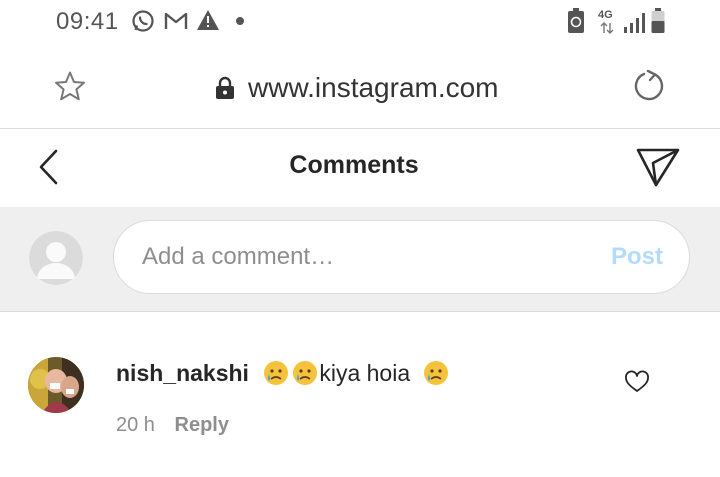 The image size is (720, 477). Describe the element at coordinates (208, 20) in the screenshot. I see `warning-icon` at that location.